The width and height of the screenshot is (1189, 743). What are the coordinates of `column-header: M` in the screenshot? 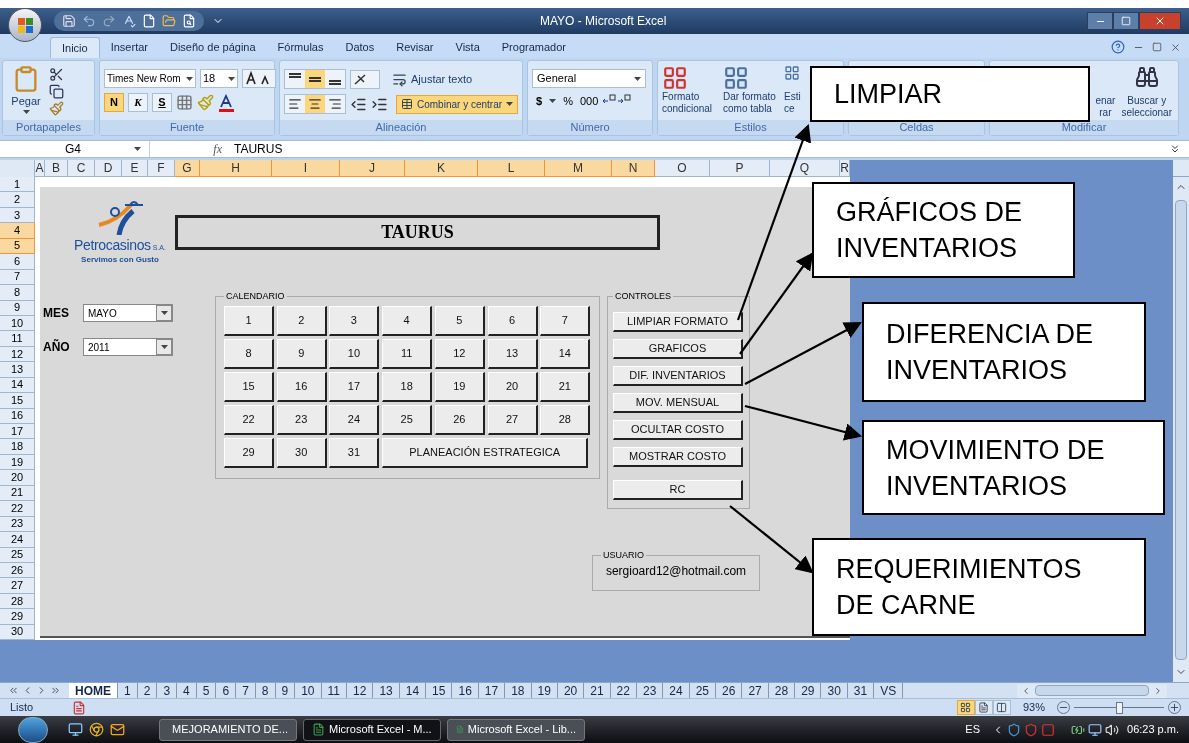 It's located at (578, 168).